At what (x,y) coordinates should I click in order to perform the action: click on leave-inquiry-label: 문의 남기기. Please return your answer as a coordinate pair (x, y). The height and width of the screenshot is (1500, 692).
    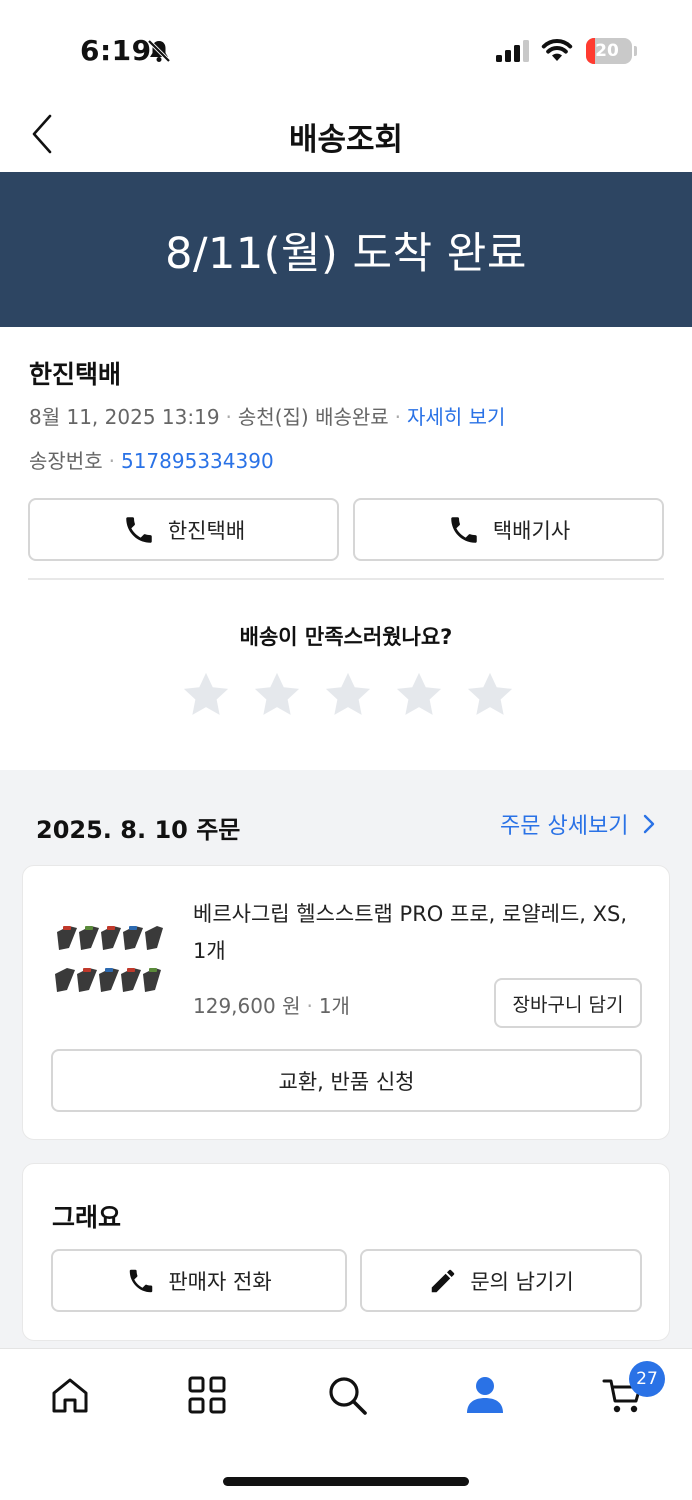
    Looking at the image, I should click on (522, 1281).